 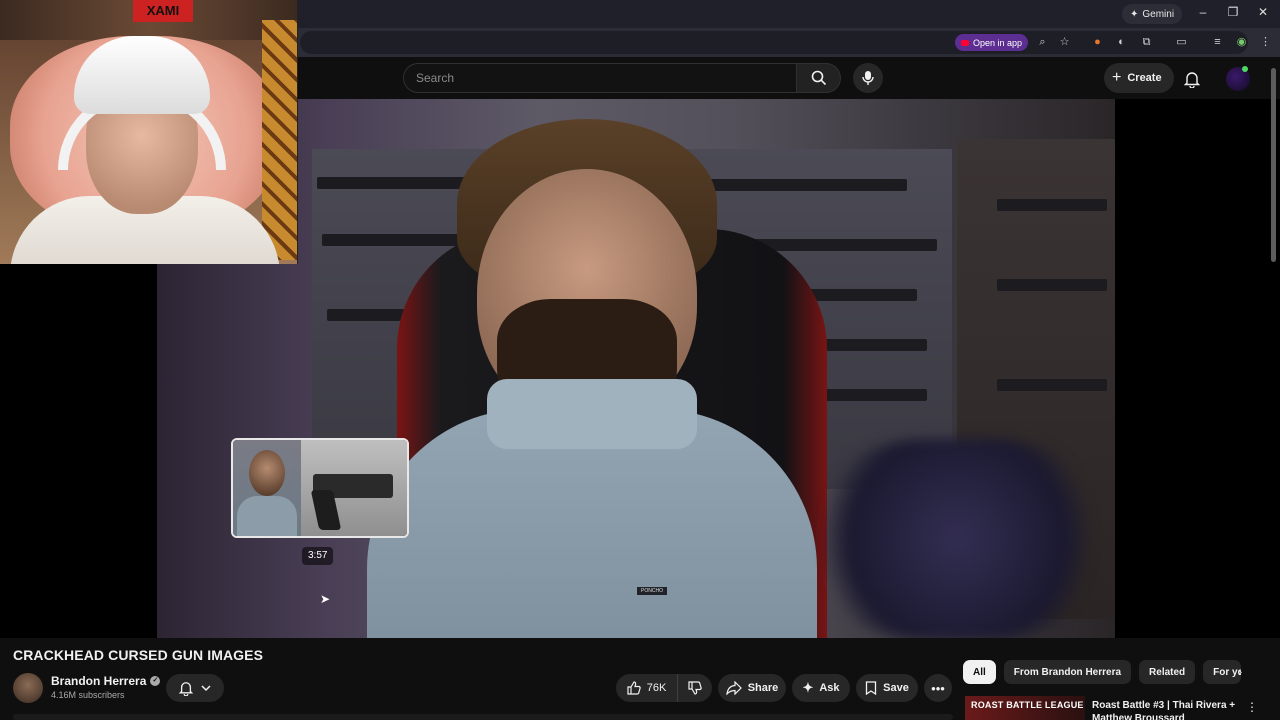 I want to click on extension-icon: ◐, so click(x=1121, y=42).